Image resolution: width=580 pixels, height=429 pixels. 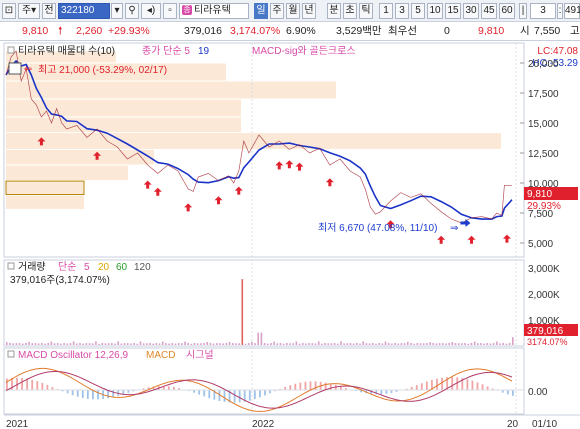 What do you see at coordinates (304, 51) in the screenshot?
I see `legend-macd-signal: MACD-sig와 골든크로스` at bounding box center [304, 51].